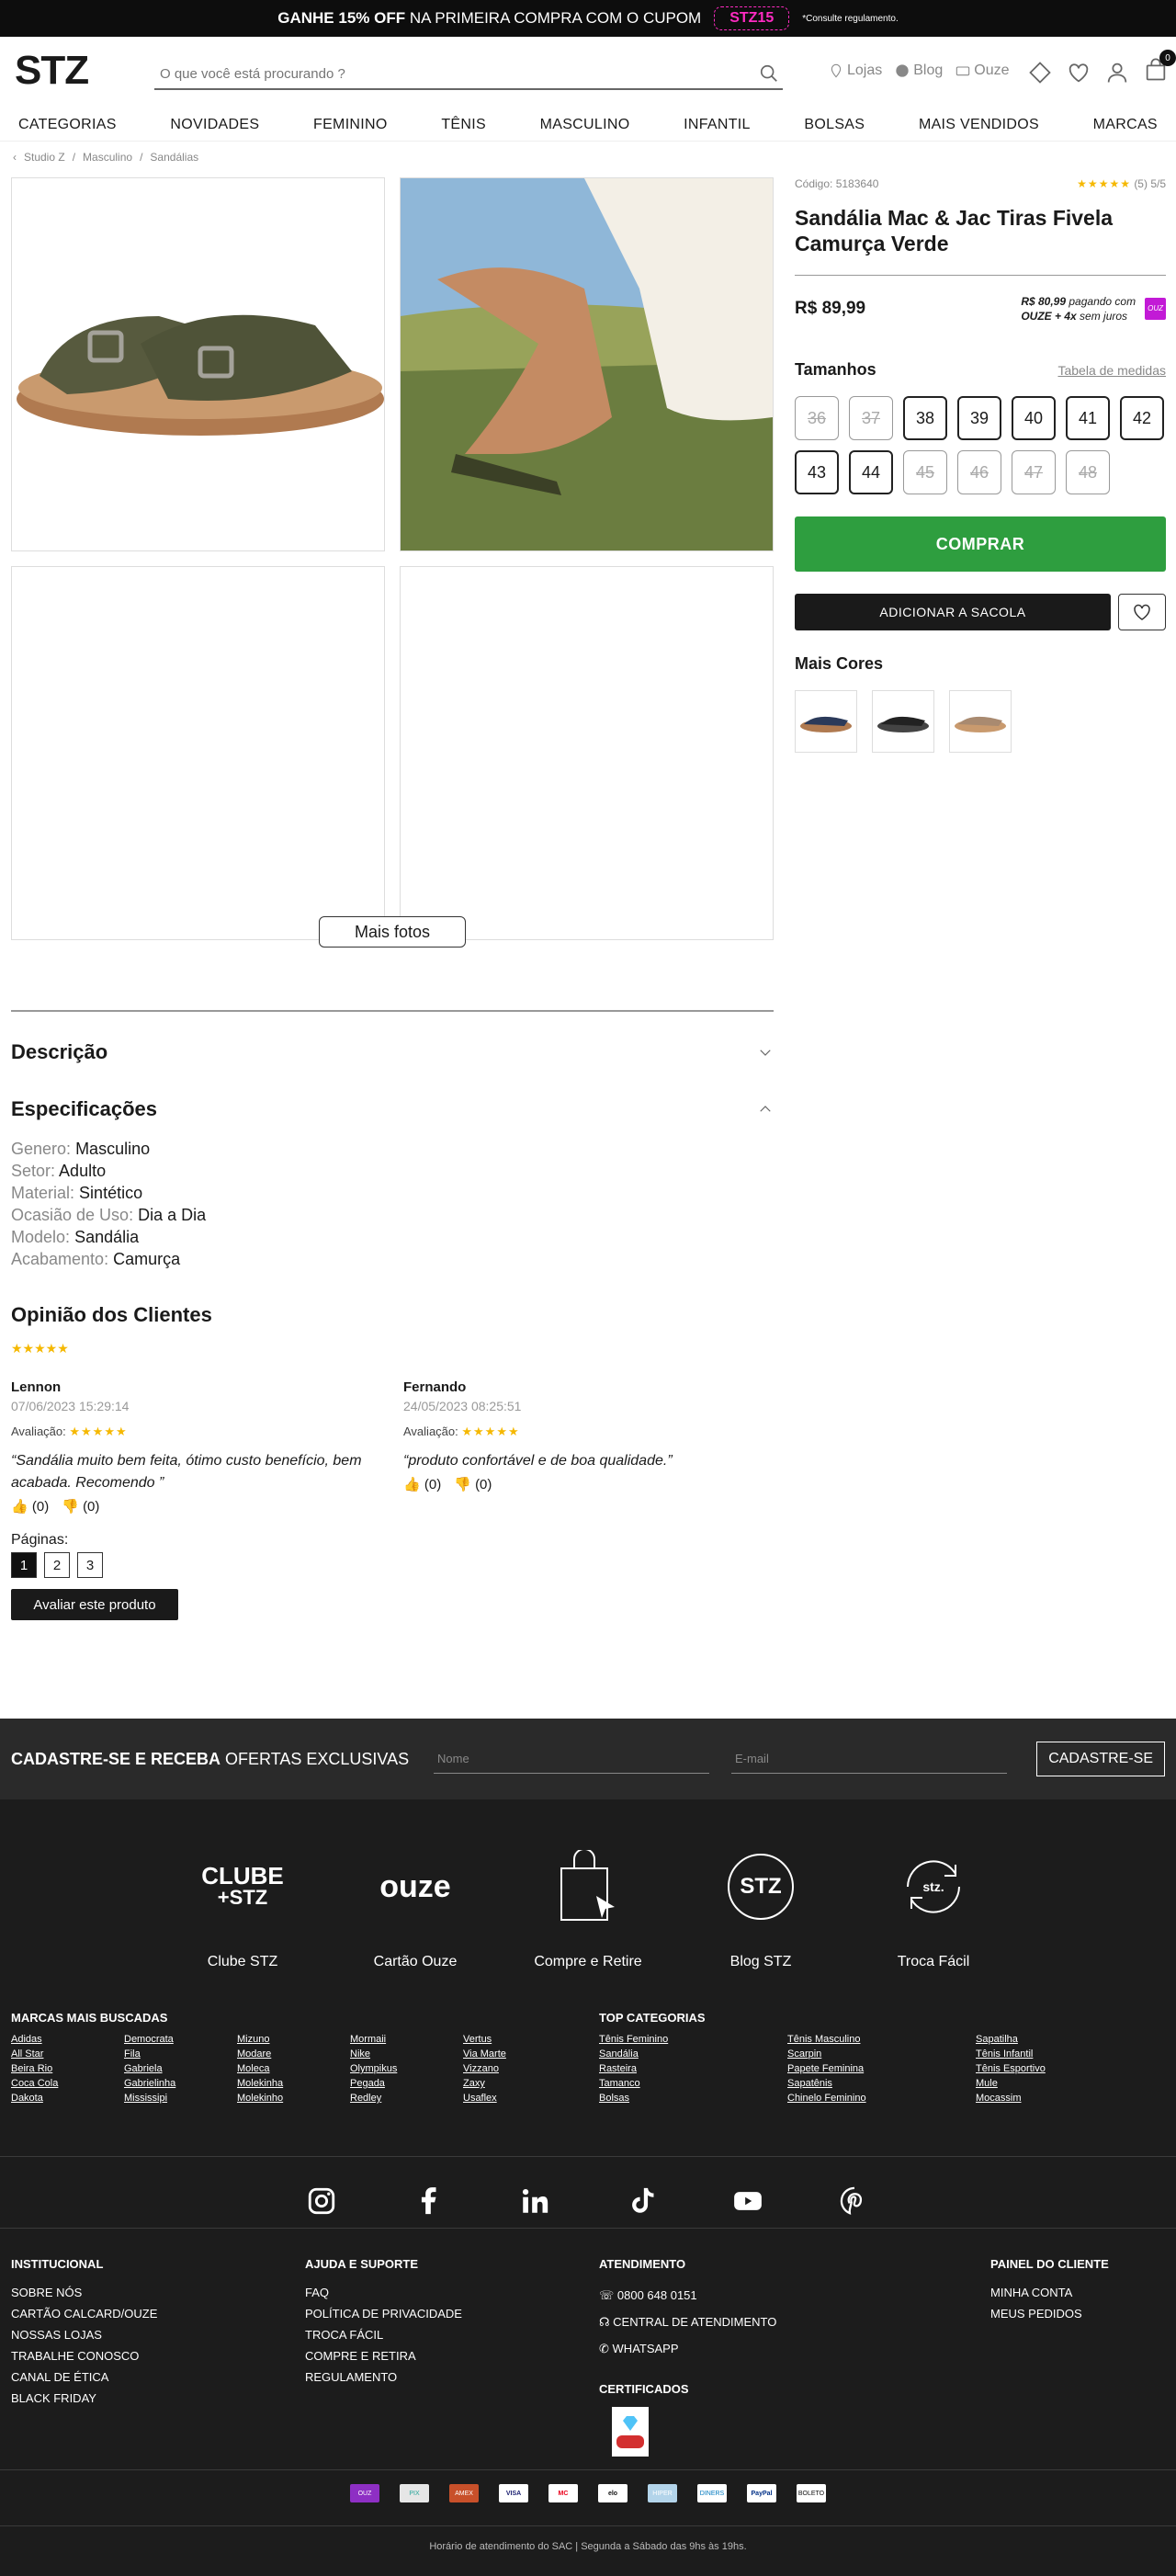 The height and width of the screenshot is (2576, 1176). What do you see at coordinates (1070, 2083) in the screenshot?
I see `category-link: Mule` at bounding box center [1070, 2083].